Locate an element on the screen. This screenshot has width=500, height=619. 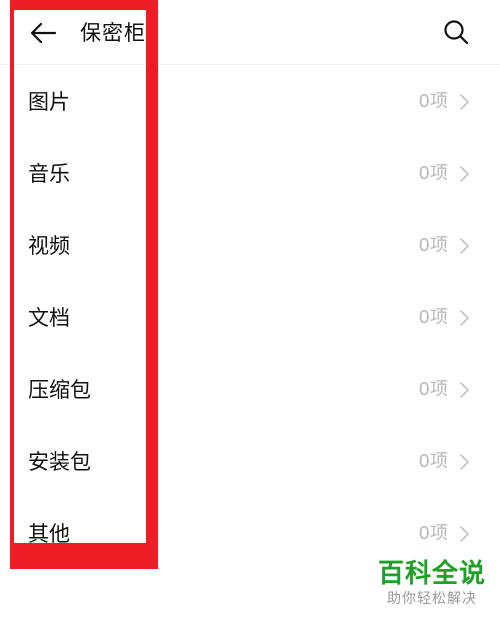
list-item-videos: 视频 0项 is located at coordinates (250, 246).